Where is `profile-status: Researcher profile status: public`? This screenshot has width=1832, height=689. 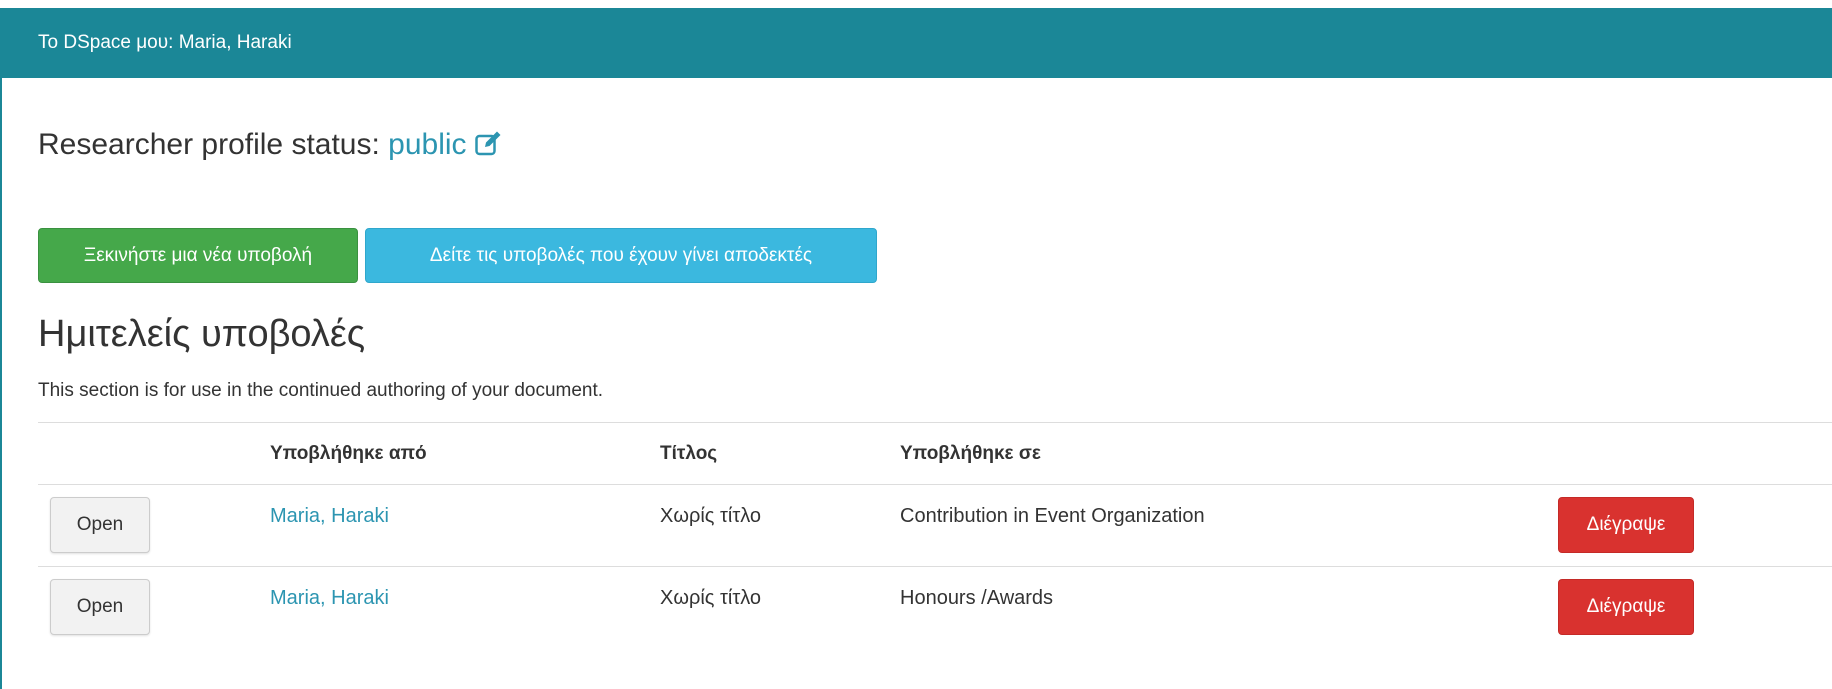
profile-status: Researcher profile status: public is located at coordinates (270, 146).